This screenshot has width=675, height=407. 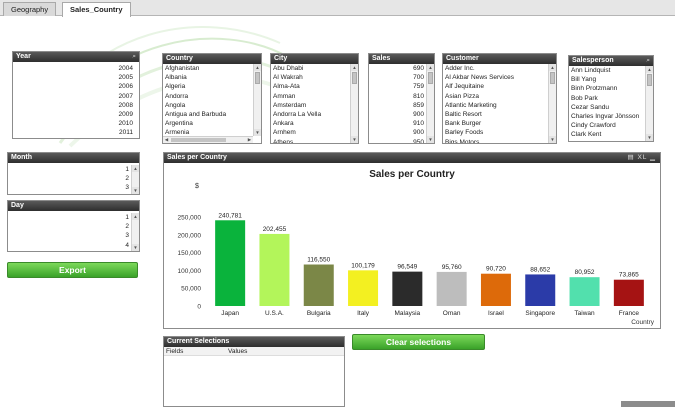 I want to click on list-item: Alf Jequitaine, so click(x=495, y=86).